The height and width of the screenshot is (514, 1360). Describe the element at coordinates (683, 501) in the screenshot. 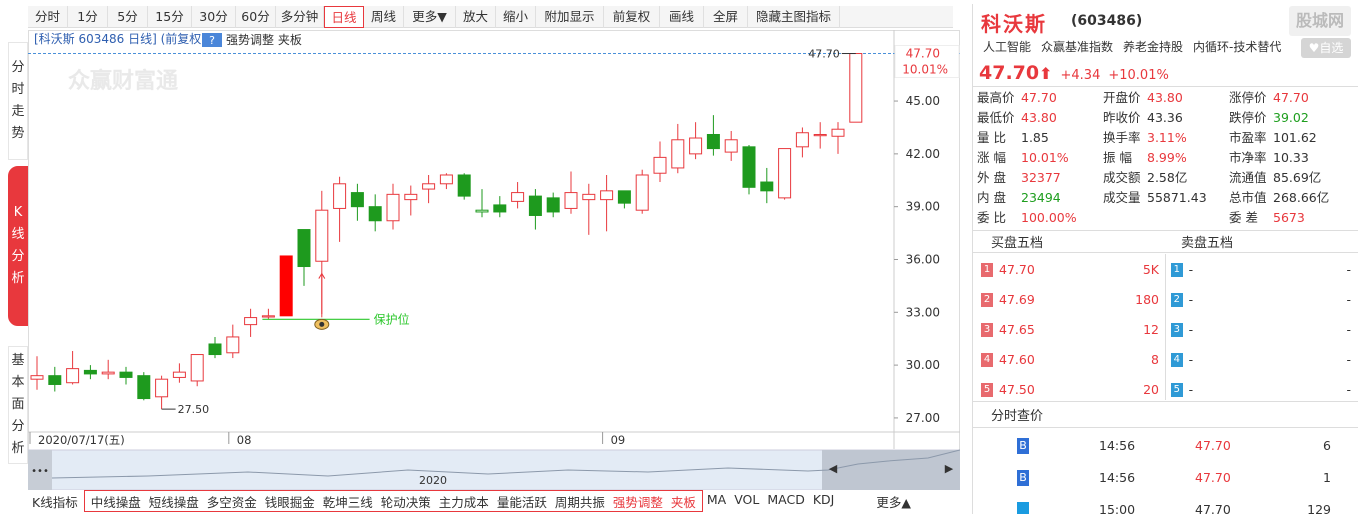

I see `indicator-tab-10: 夹板` at that location.